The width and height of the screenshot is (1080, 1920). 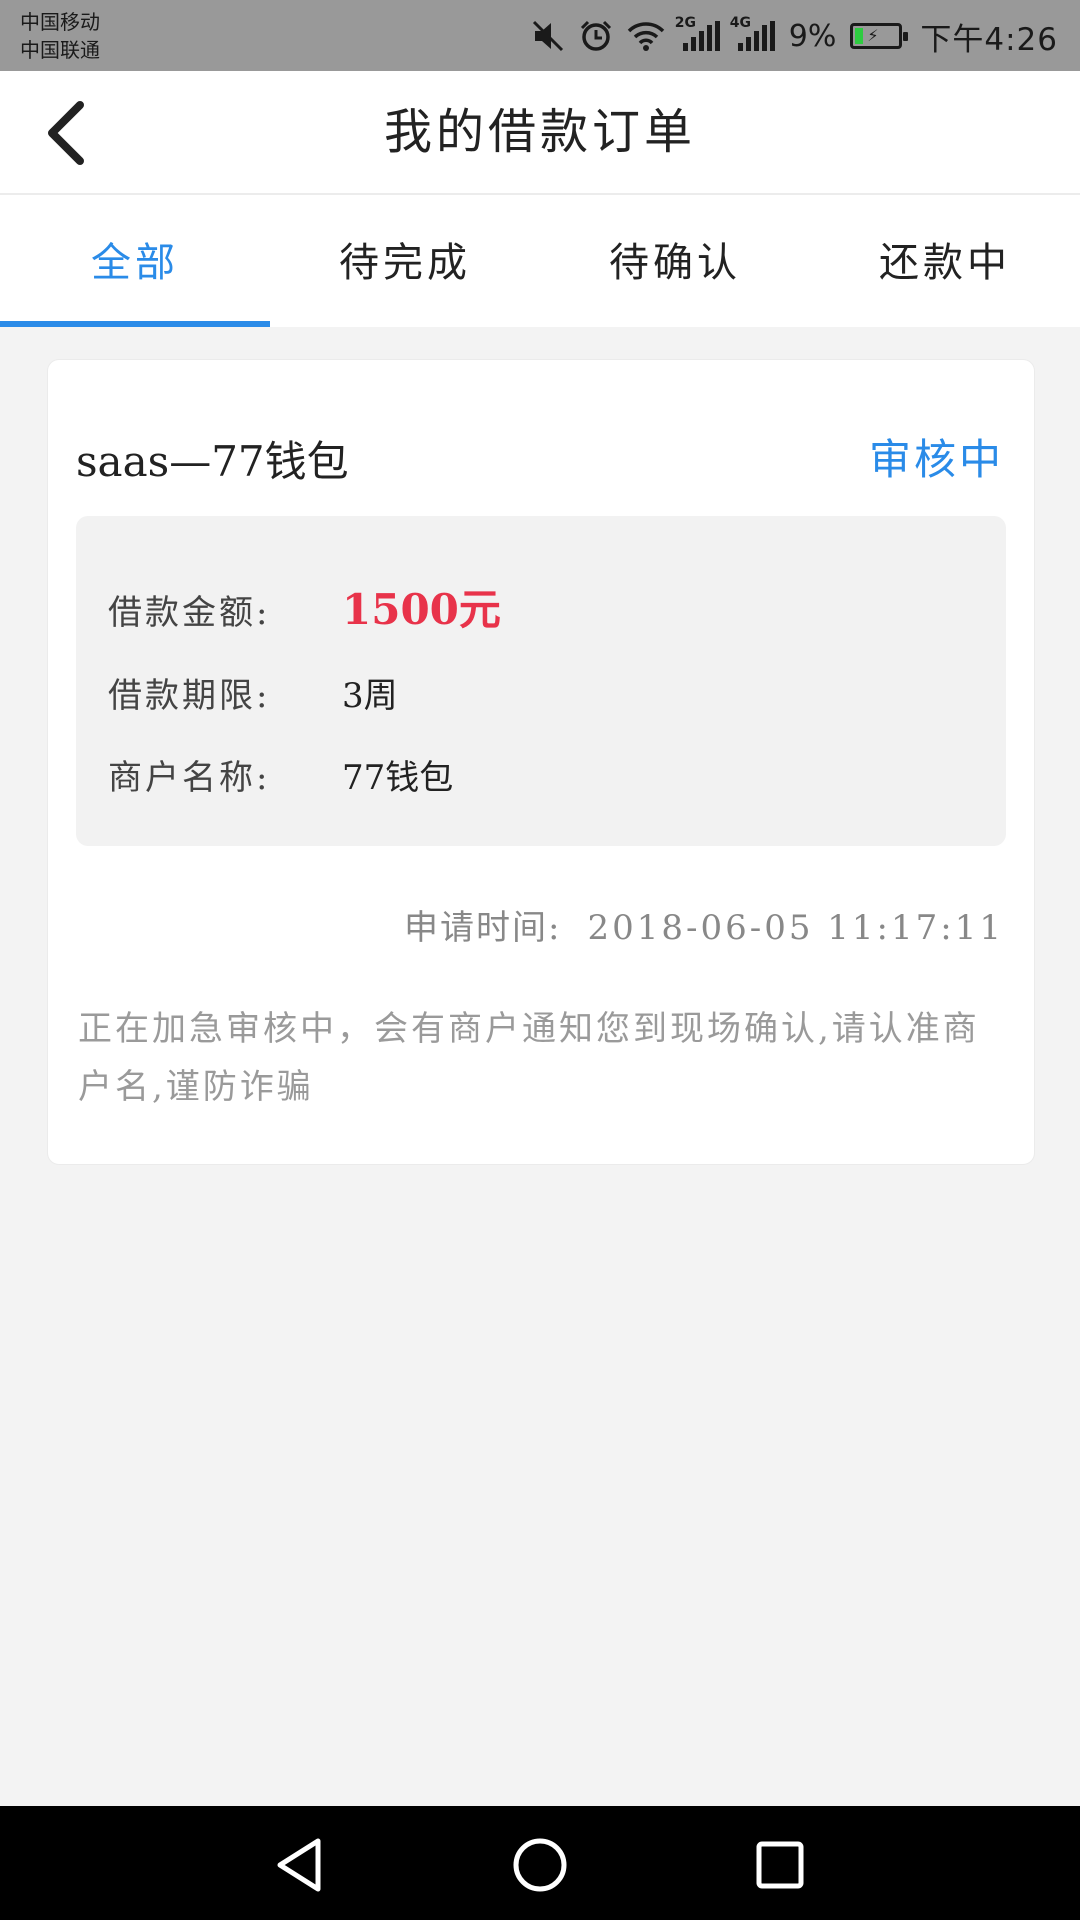 I want to click on order-merchant-title: saas—77钱包, so click(x=212, y=461).